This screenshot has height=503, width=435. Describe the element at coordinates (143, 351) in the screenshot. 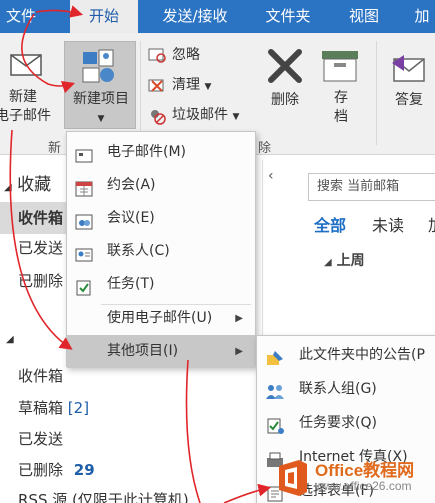

I see `menu-item-label: 其他项目(I)` at that location.